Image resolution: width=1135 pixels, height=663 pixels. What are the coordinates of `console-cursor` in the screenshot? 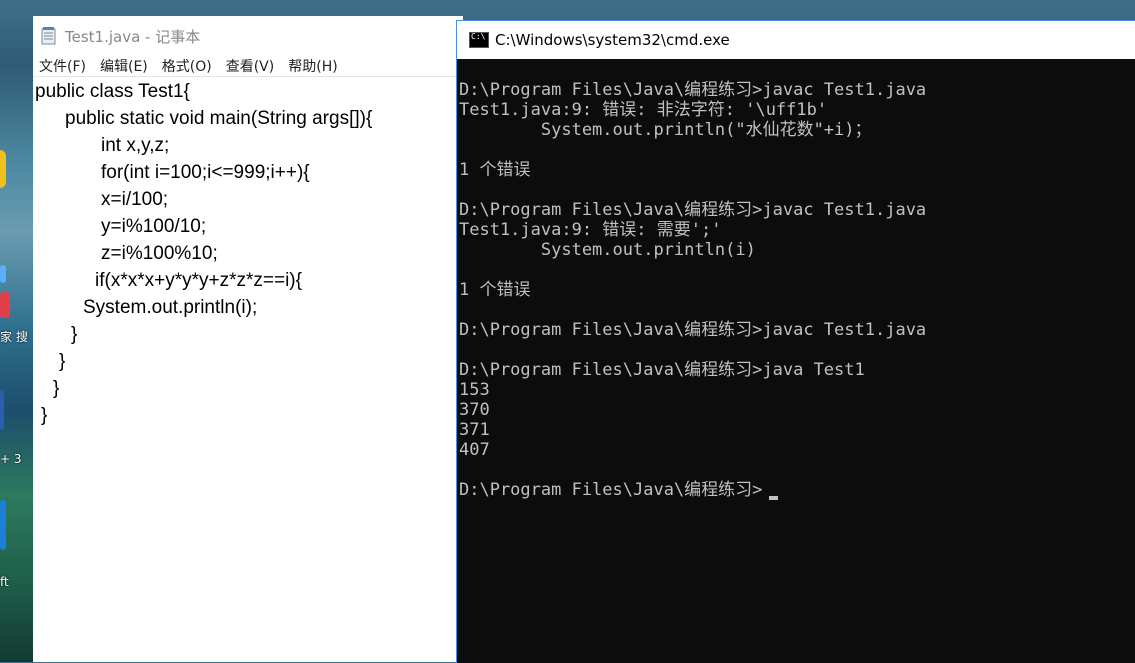 It's located at (773, 498).